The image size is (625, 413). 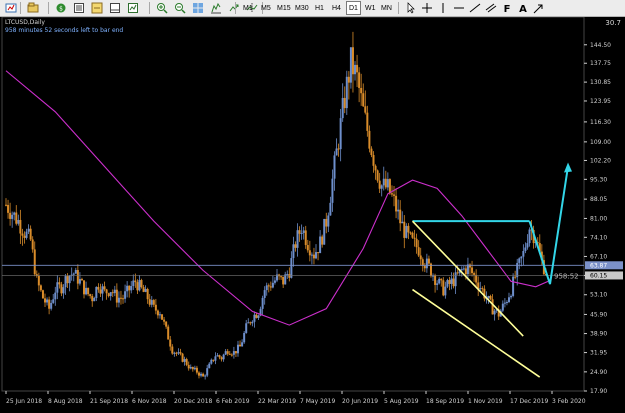 I want to click on zoom-out-icon, so click(x=180, y=8).